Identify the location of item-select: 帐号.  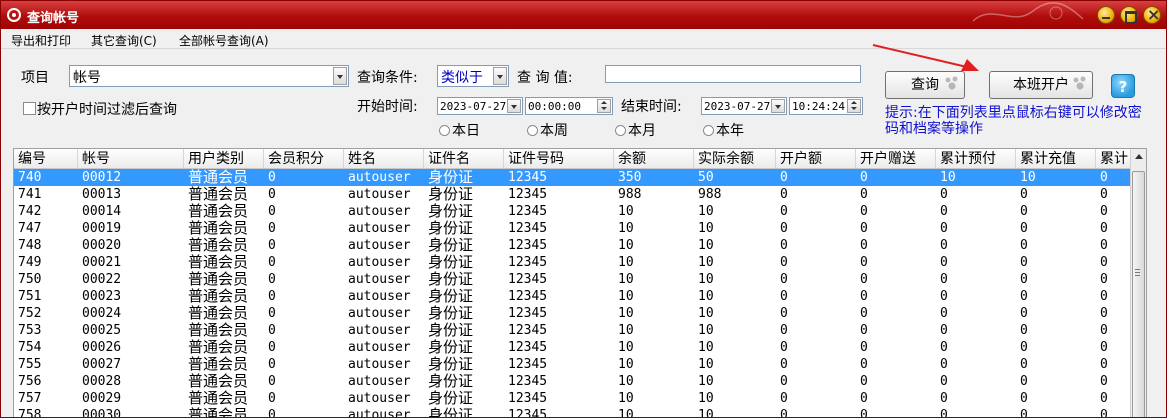
(209, 76).